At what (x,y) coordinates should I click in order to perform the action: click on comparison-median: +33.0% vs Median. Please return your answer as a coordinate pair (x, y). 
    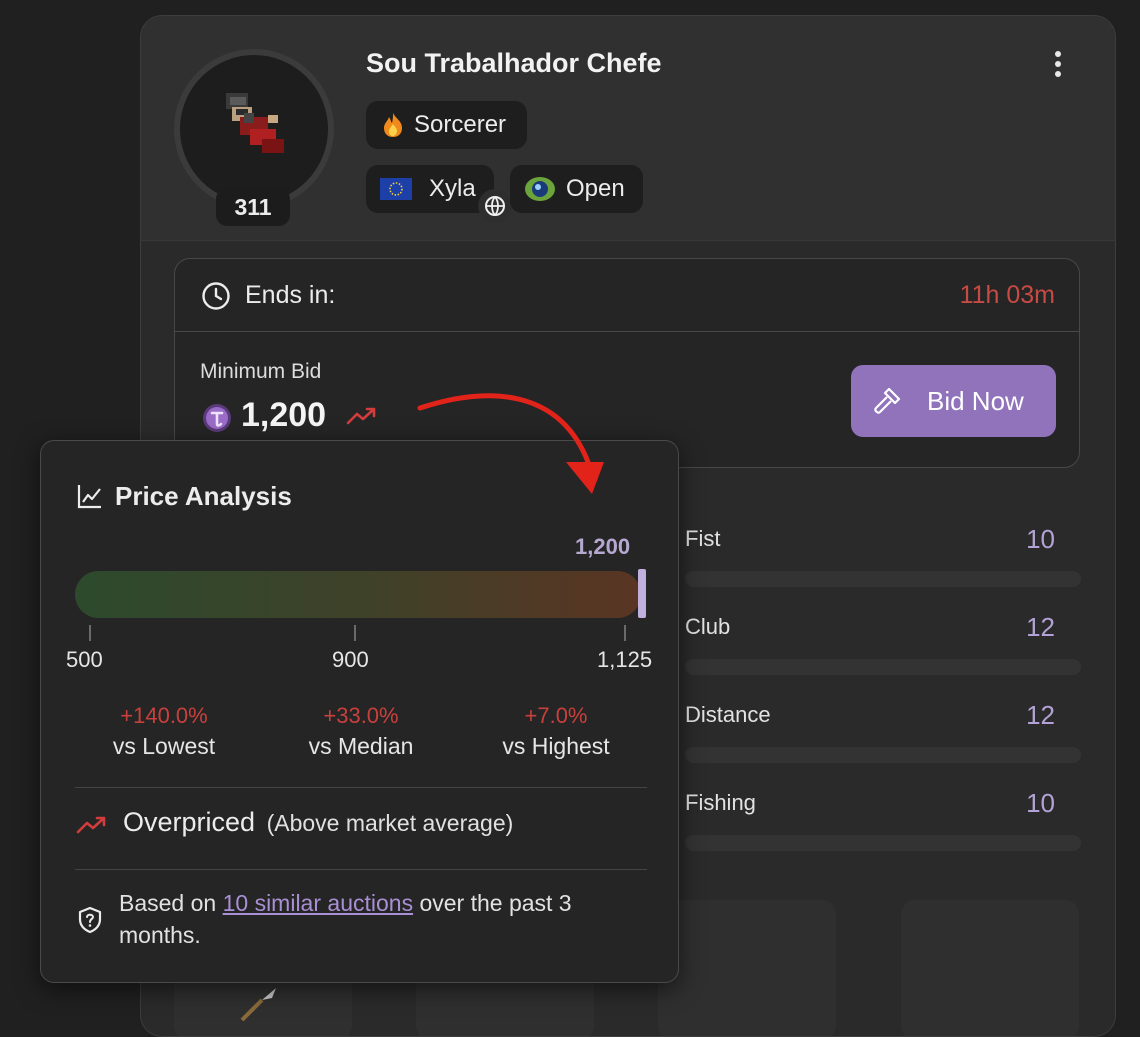
    Looking at the image, I should click on (361, 731).